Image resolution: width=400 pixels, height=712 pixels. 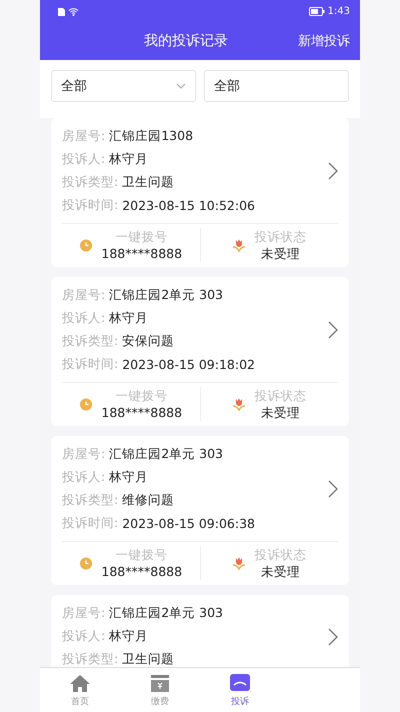 What do you see at coordinates (186, 41) in the screenshot?
I see `page-title: 我的投诉记录` at bounding box center [186, 41].